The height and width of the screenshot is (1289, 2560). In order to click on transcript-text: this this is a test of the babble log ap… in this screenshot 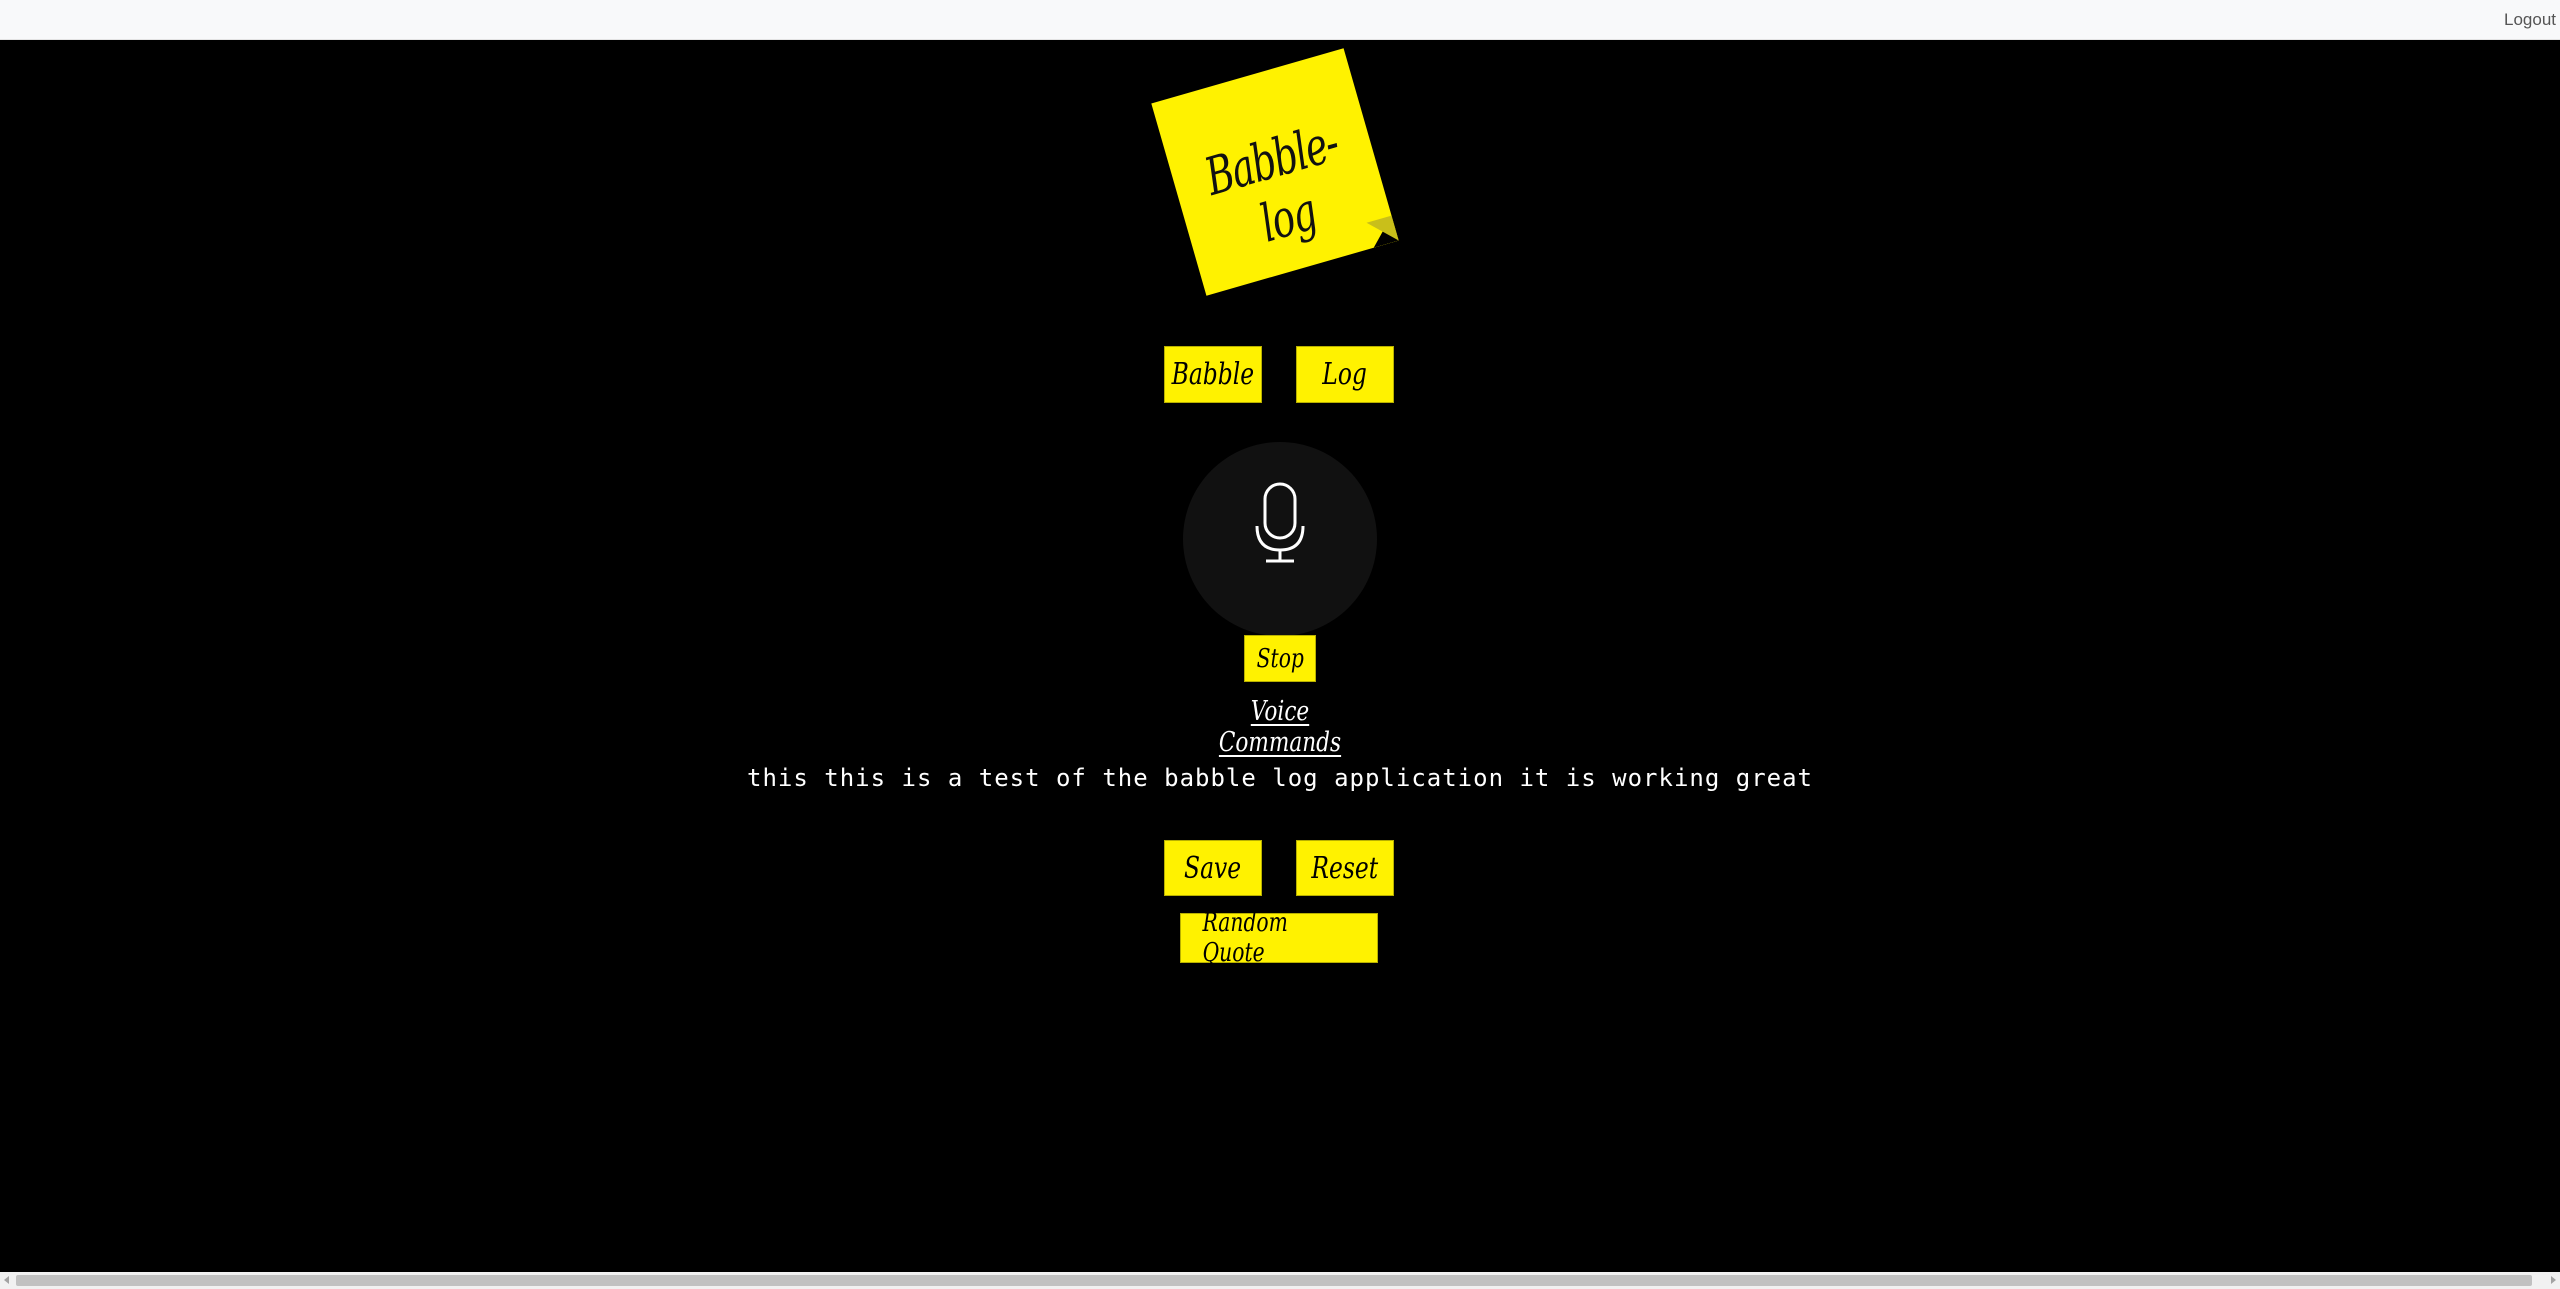, I will do `click(1280, 778)`.